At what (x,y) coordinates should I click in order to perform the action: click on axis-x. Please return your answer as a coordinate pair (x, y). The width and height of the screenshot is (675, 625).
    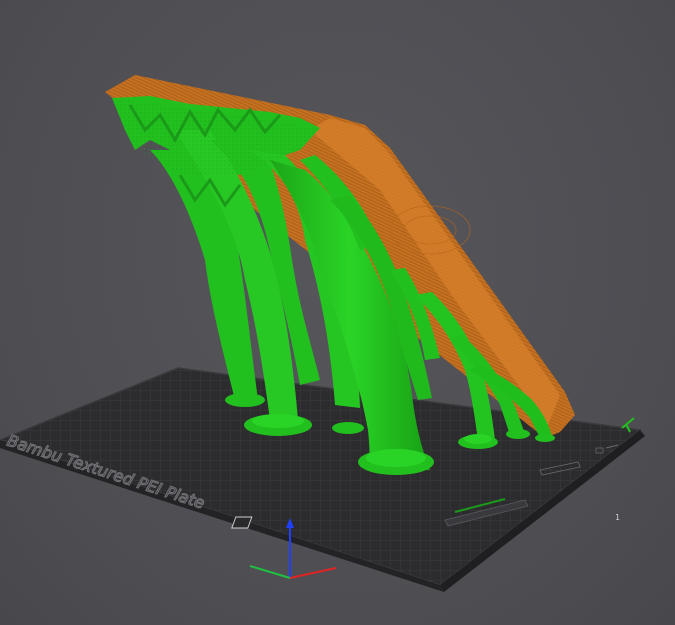
    Looking at the image, I should click on (313, 573).